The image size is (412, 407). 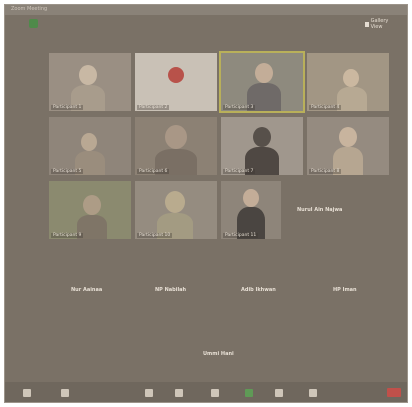 I want to click on participant-name: HP Iman, so click(x=345, y=290).